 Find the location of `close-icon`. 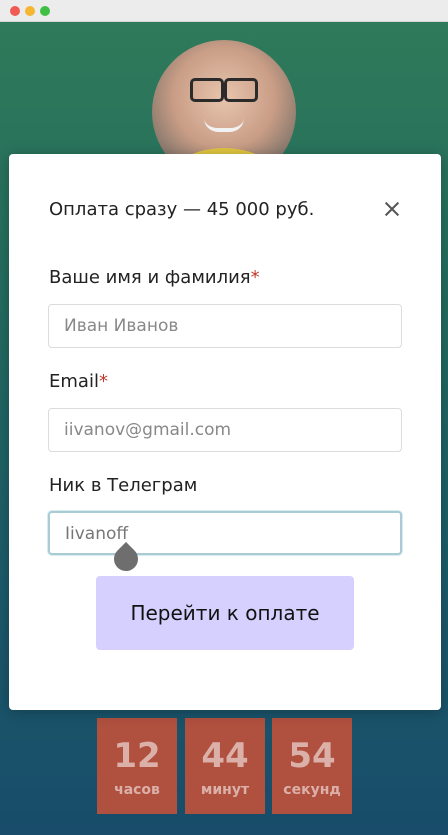

close-icon is located at coordinates (392, 209).